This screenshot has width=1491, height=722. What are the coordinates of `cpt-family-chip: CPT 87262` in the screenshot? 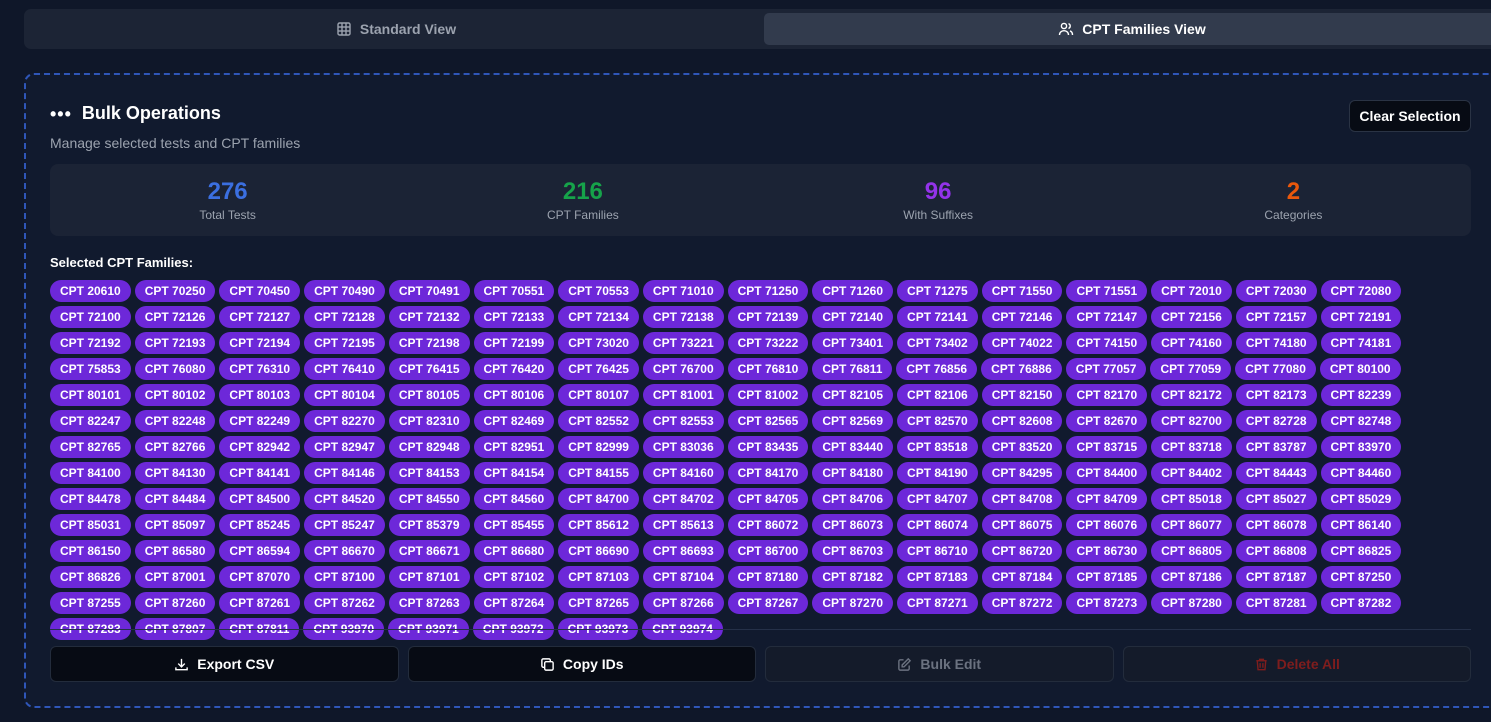 It's located at (344, 603).